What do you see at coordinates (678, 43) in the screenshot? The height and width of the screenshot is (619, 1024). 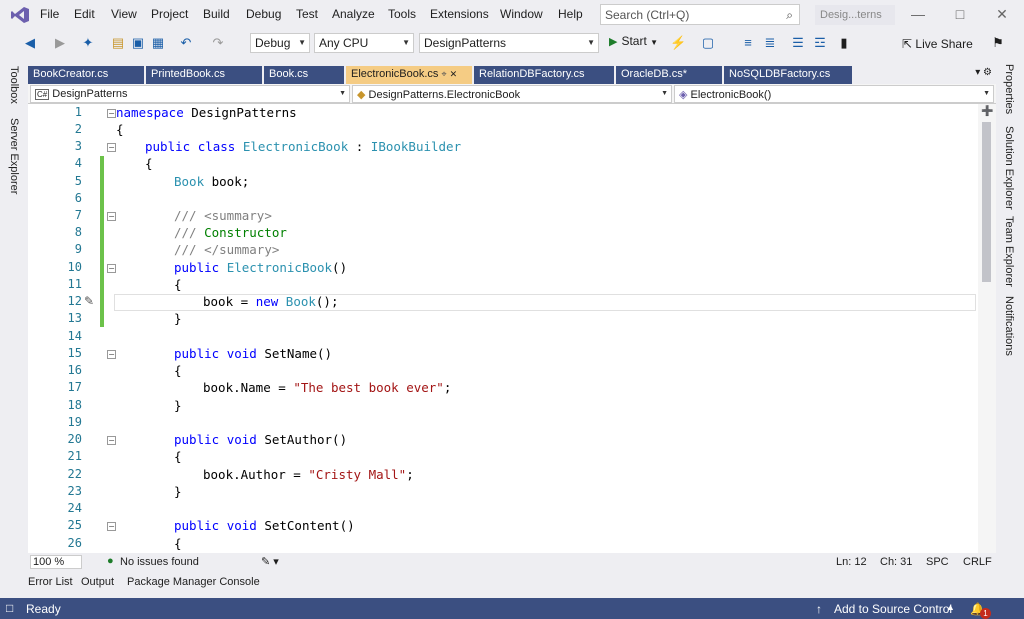 I see `hot-reload-icon: ⚡` at bounding box center [678, 43].